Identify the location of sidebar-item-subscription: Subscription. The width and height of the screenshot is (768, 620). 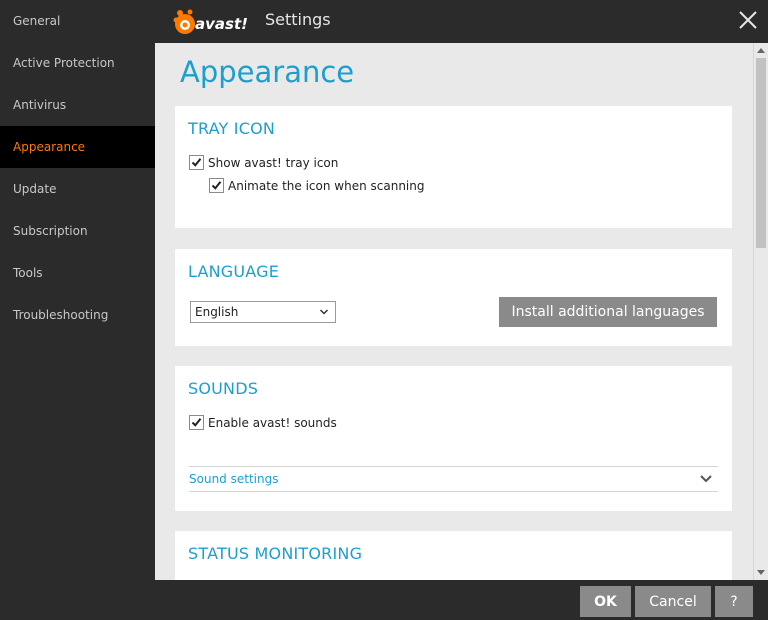
(77, 231).